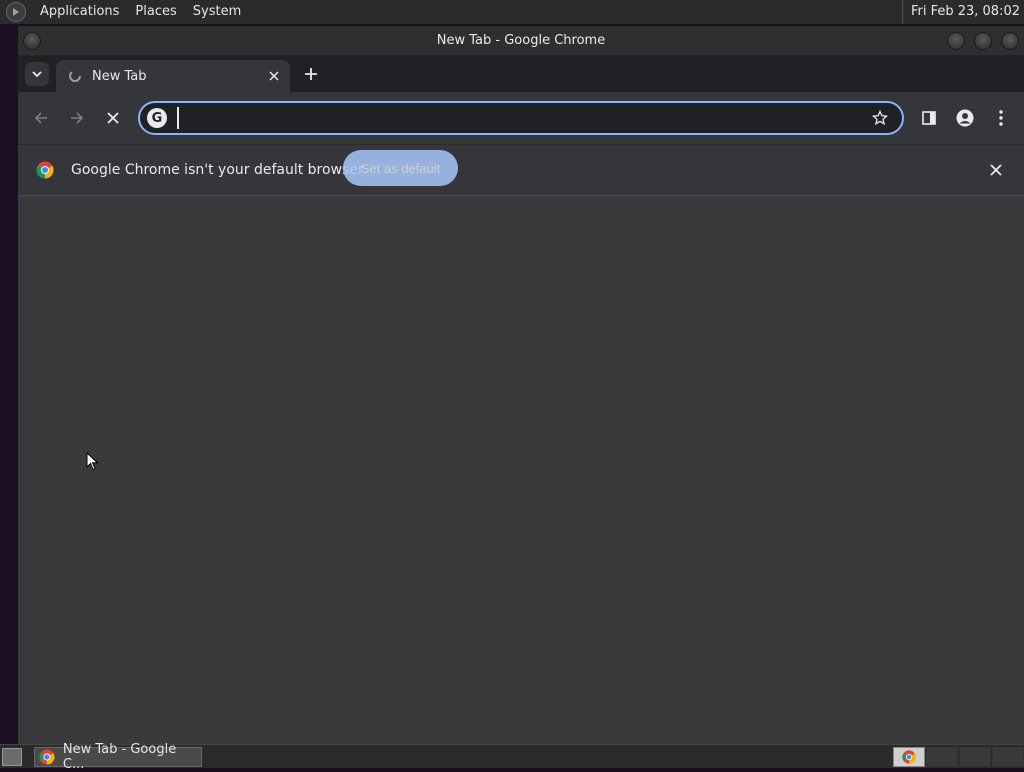 This screenshot has width=1024, height=772. What do you see at coordinates (217, 12) in the screenshot?
I see `menu-system: System` at bounding box center [217, 12].